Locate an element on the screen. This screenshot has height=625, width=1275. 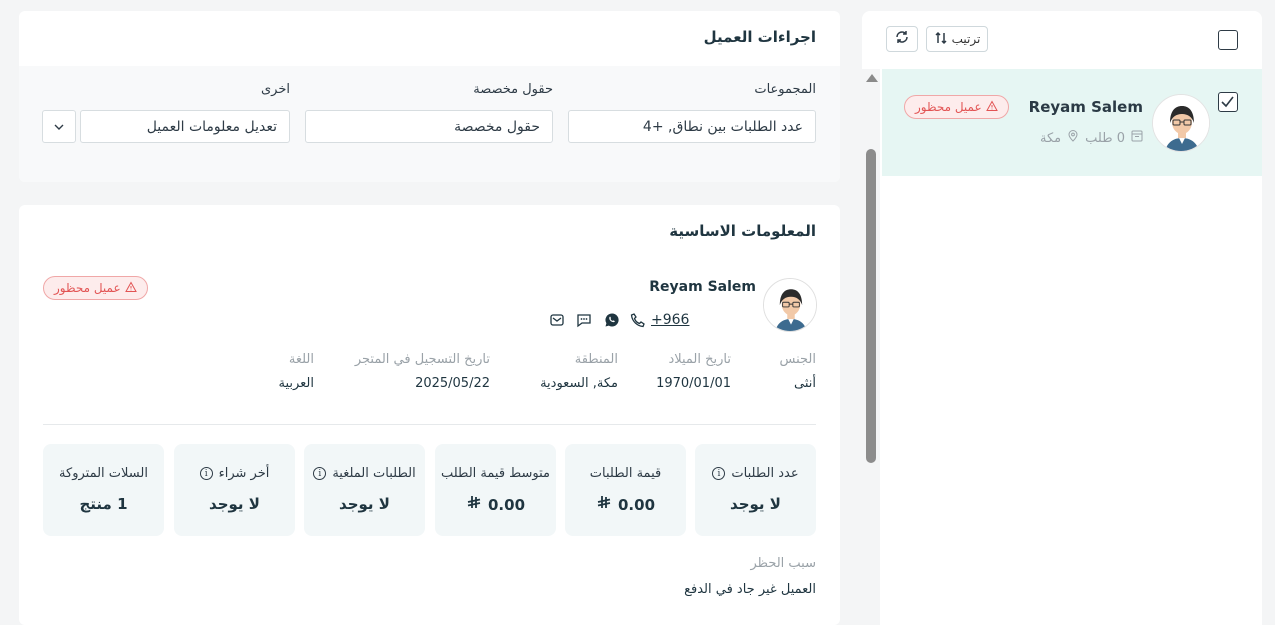
list-scrollbar is located at coordinates (871, 347).